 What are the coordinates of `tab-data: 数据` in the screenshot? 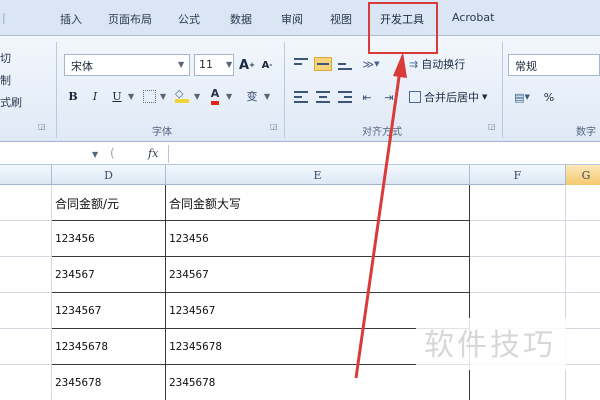 It's located at (241, 19).